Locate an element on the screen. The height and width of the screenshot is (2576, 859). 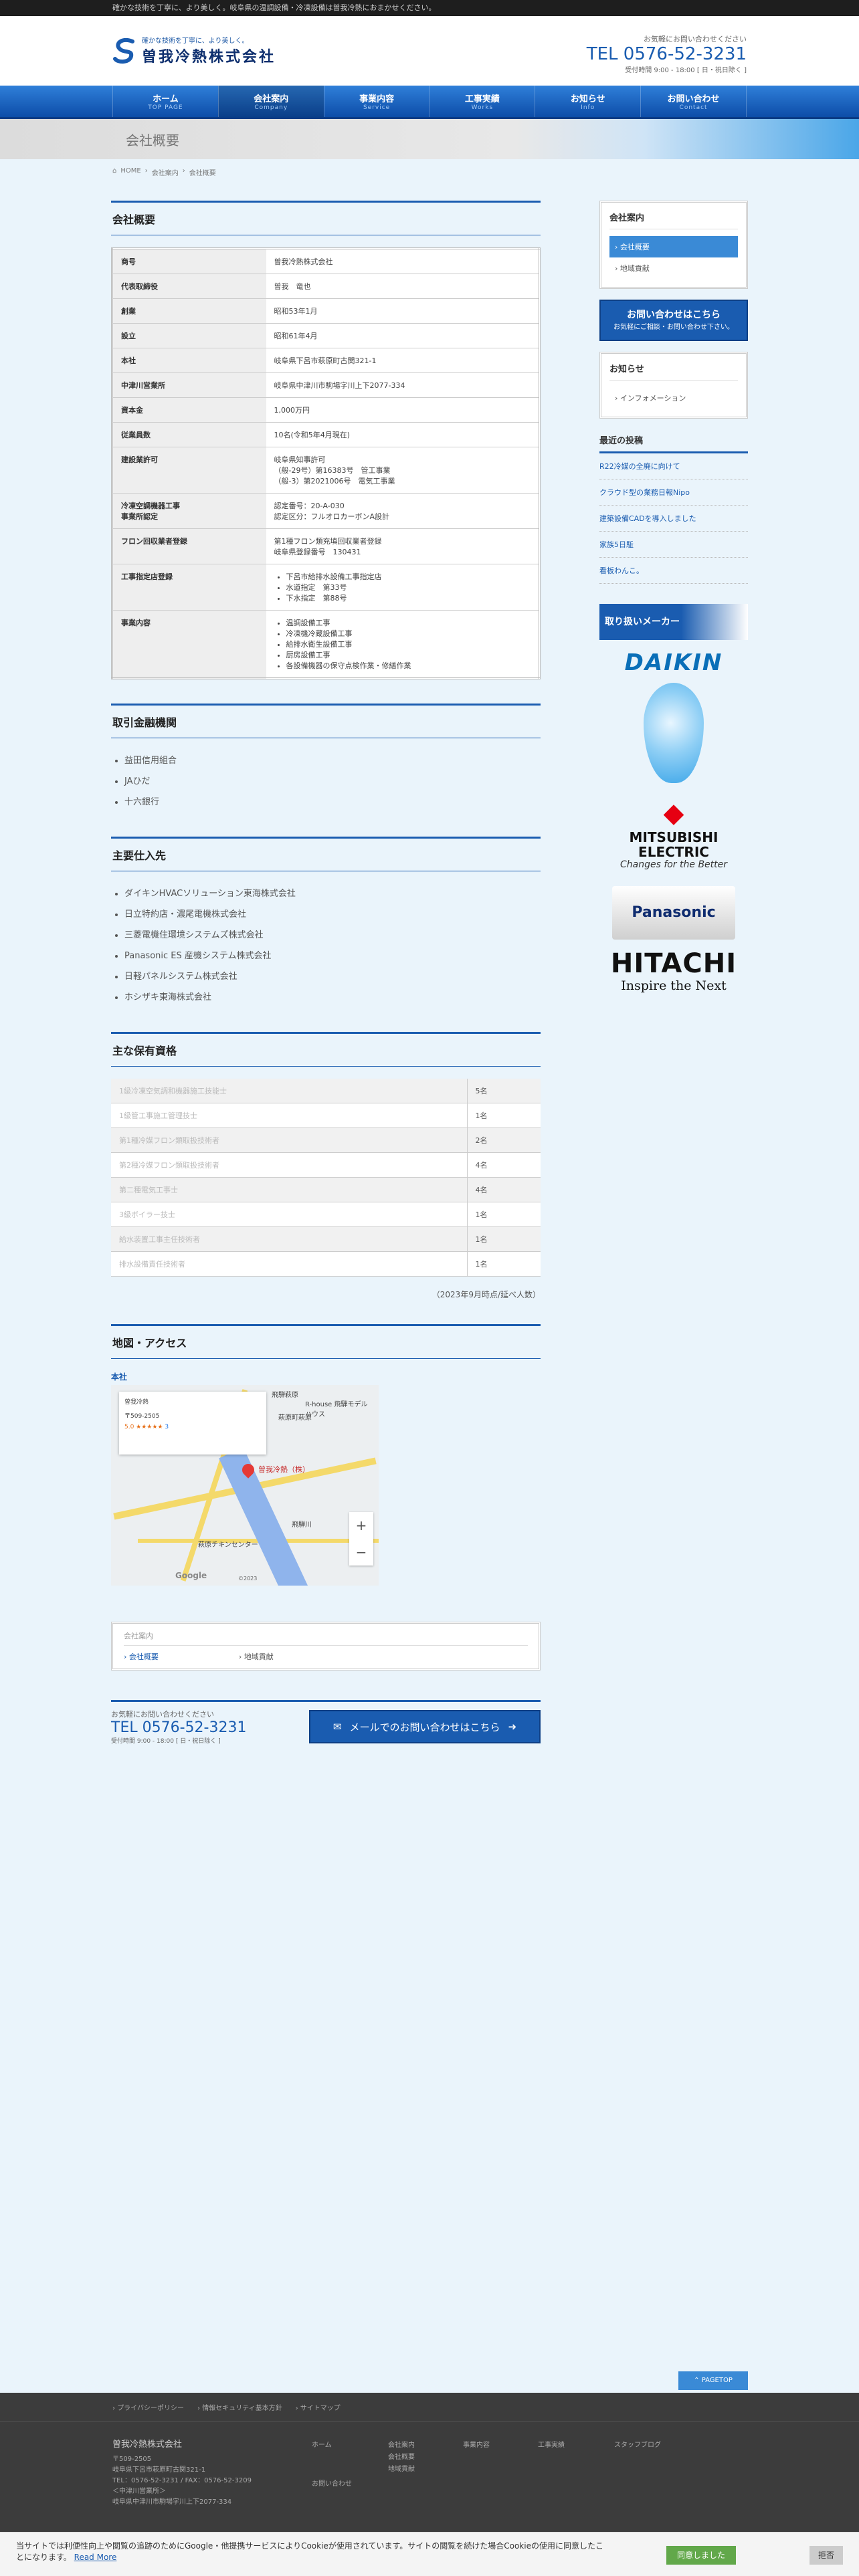
table-row: 第2種冷媒フロン類取扱技術者 4名 is located at coordinates (326, 1165).